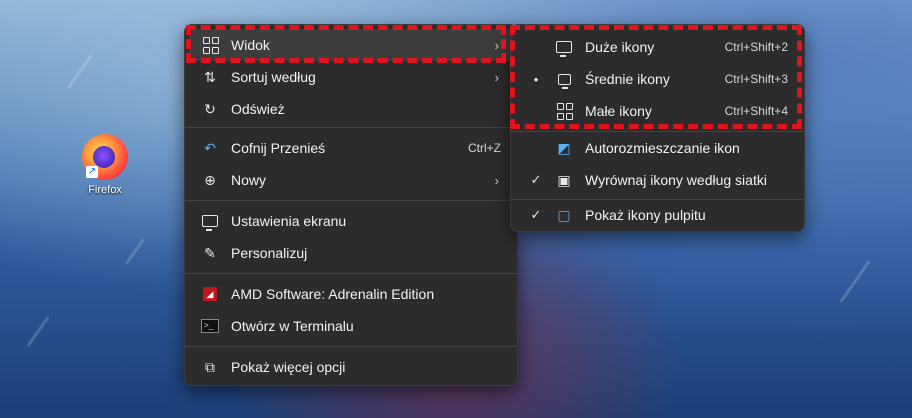 This screenshot has height=418, width=912. Describe the element at coordinates (292, 326) in the screenshot. I see `menu-item-label: Otwórz w Terminalu` at that location.